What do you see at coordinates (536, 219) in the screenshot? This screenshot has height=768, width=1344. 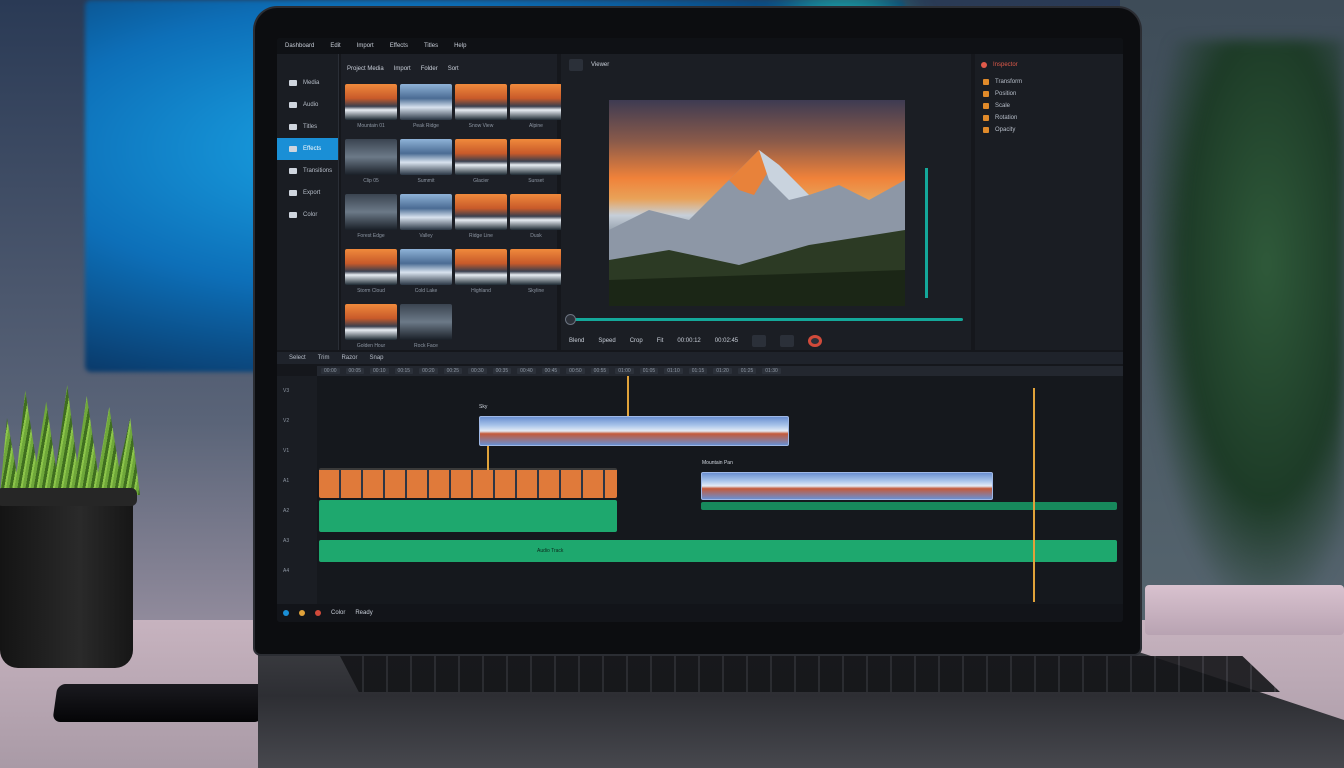 I see `media-thumbnail: Dusk` at bounding box center [536, 219].